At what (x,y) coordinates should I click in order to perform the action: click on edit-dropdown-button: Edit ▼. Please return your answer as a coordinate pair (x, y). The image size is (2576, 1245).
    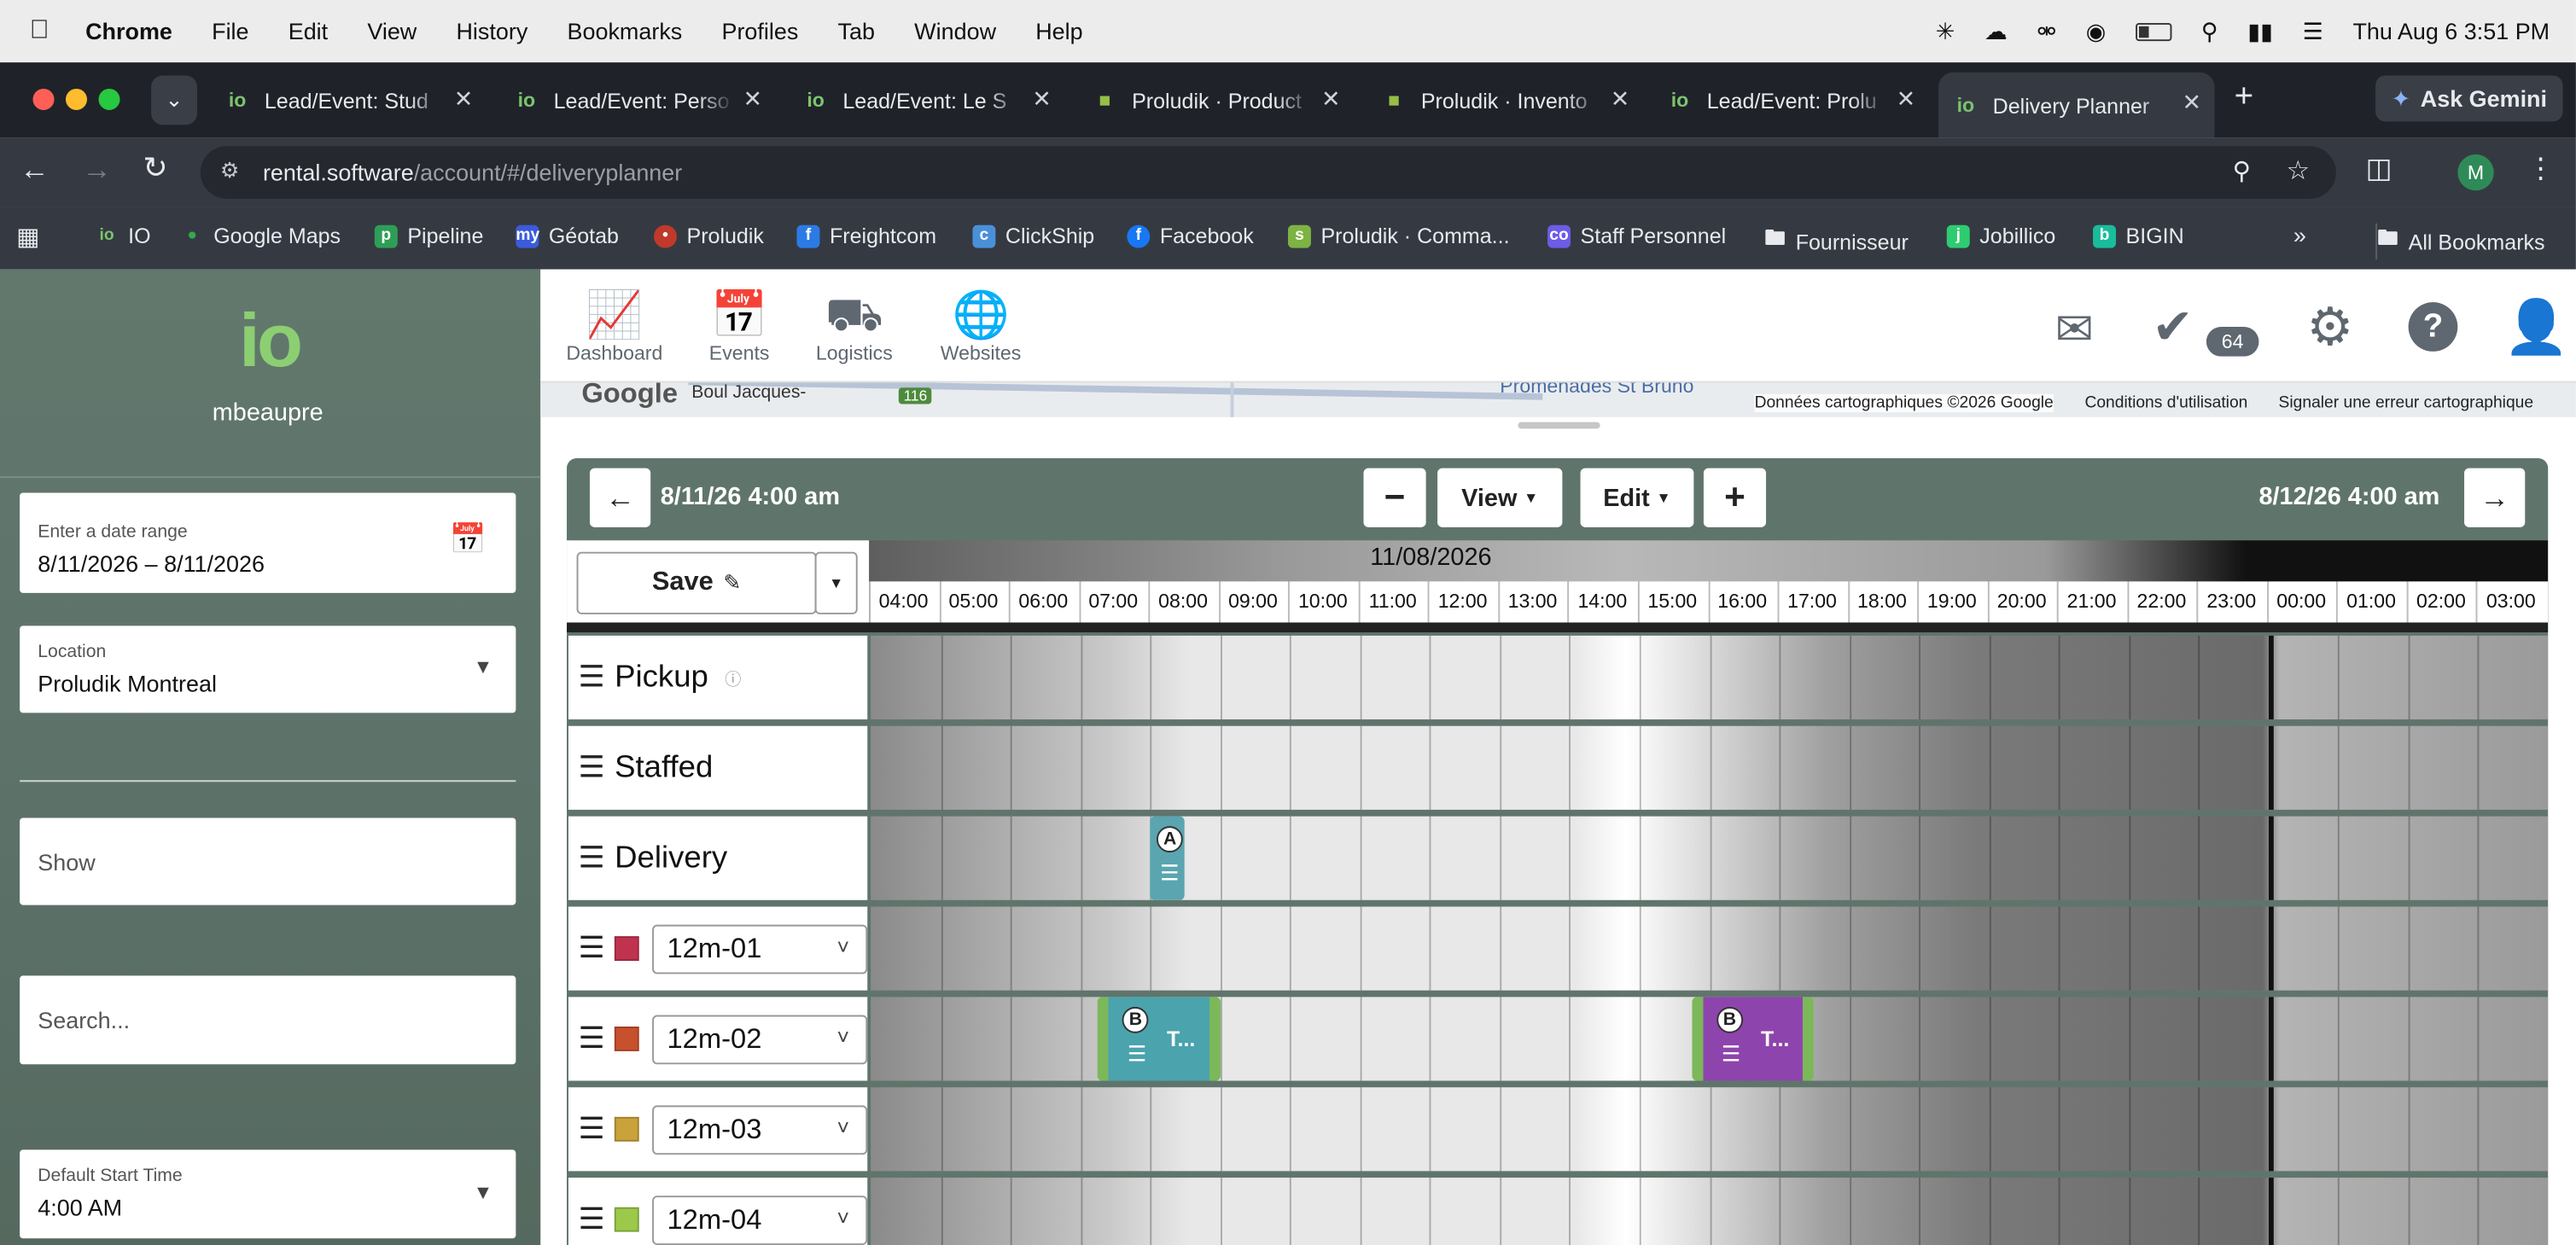
    Looking at the image, I should click on (1637, 497).